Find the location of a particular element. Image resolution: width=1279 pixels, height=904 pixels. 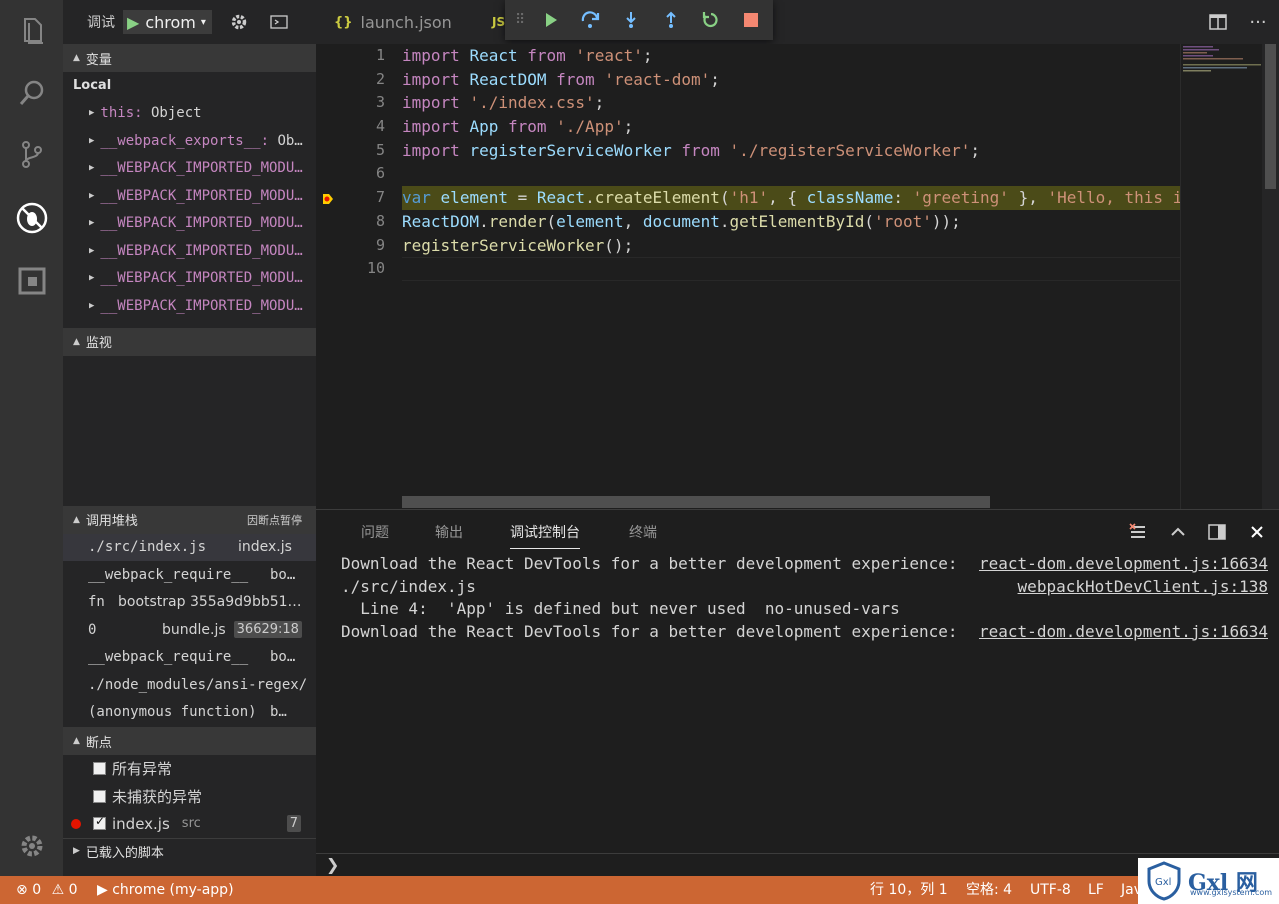

watch-title: 监视 is located at coordinates (98, 343).